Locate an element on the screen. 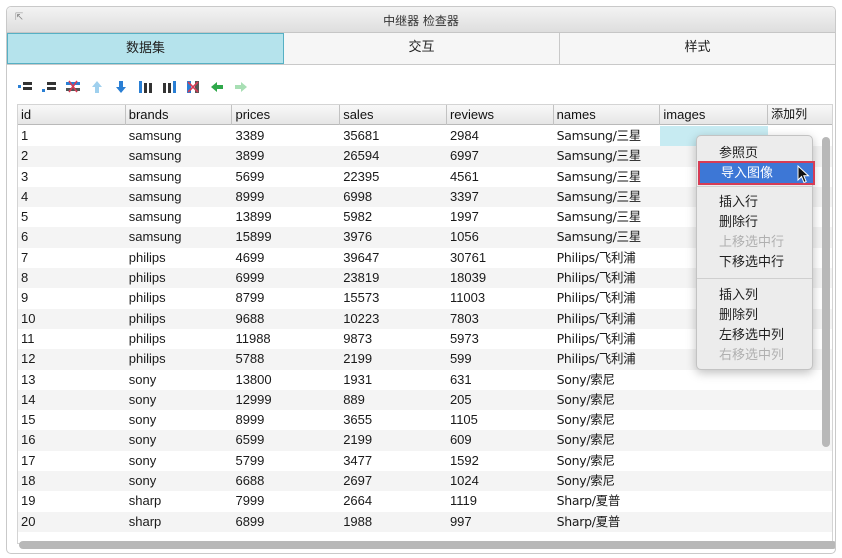 The image size is (842, 558). price-cell: 15899 is located at coordinates (286, 237).